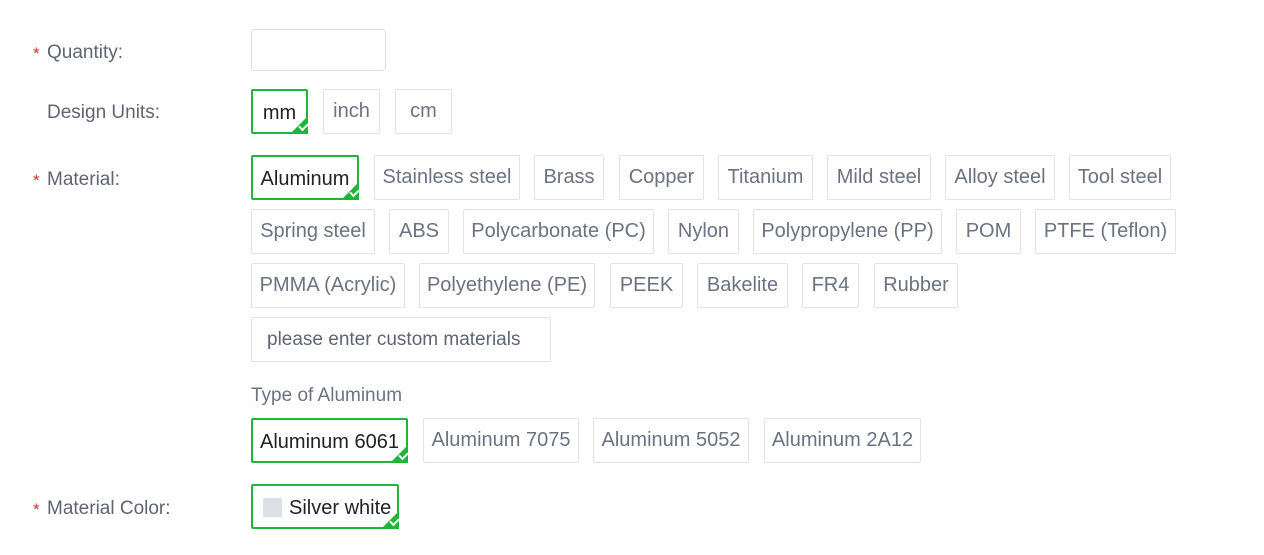  Describe the element at coordinates (279, 111) in the screenshot. I see `unit-option-mm: mm` at that location.